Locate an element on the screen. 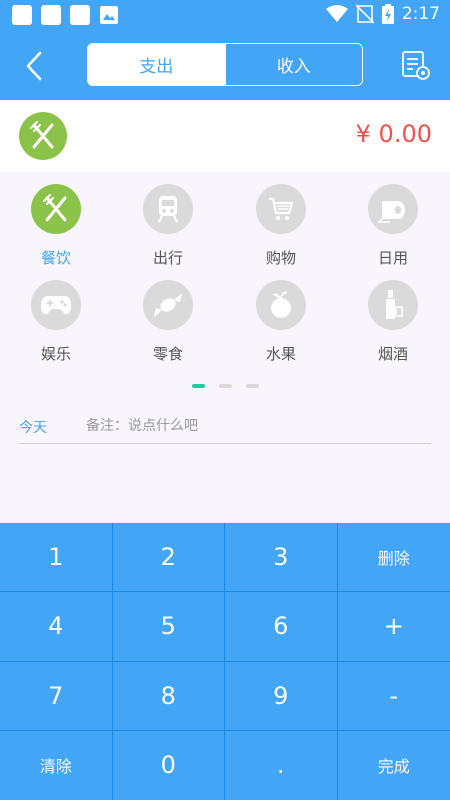 This screenshot has width=450, height=800. image-icon is located at coordinates (109, 15).